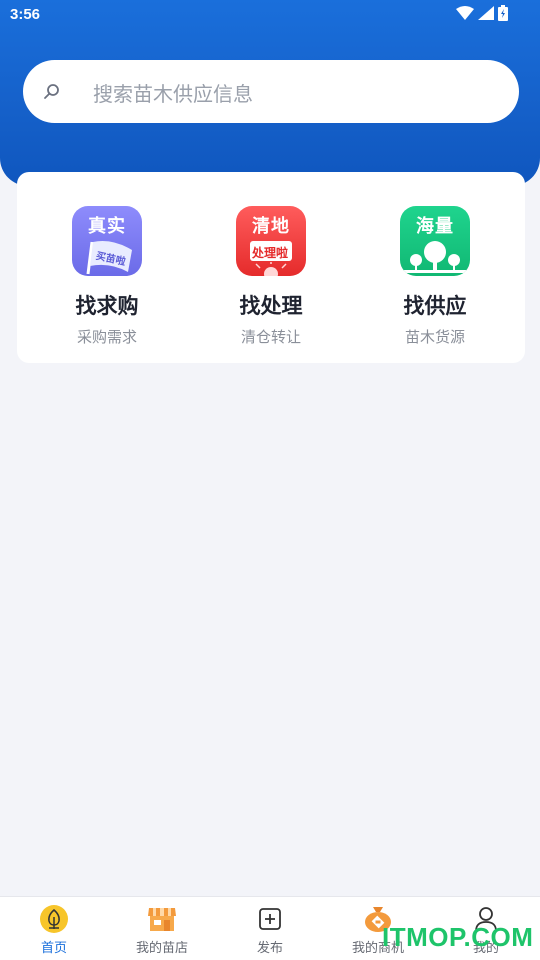 Image resolution: width=540 pixels, height=960 pixels. I want to click on category-purchase: 真实 买苗啦 找求购 采购需求, so click(107, 276).